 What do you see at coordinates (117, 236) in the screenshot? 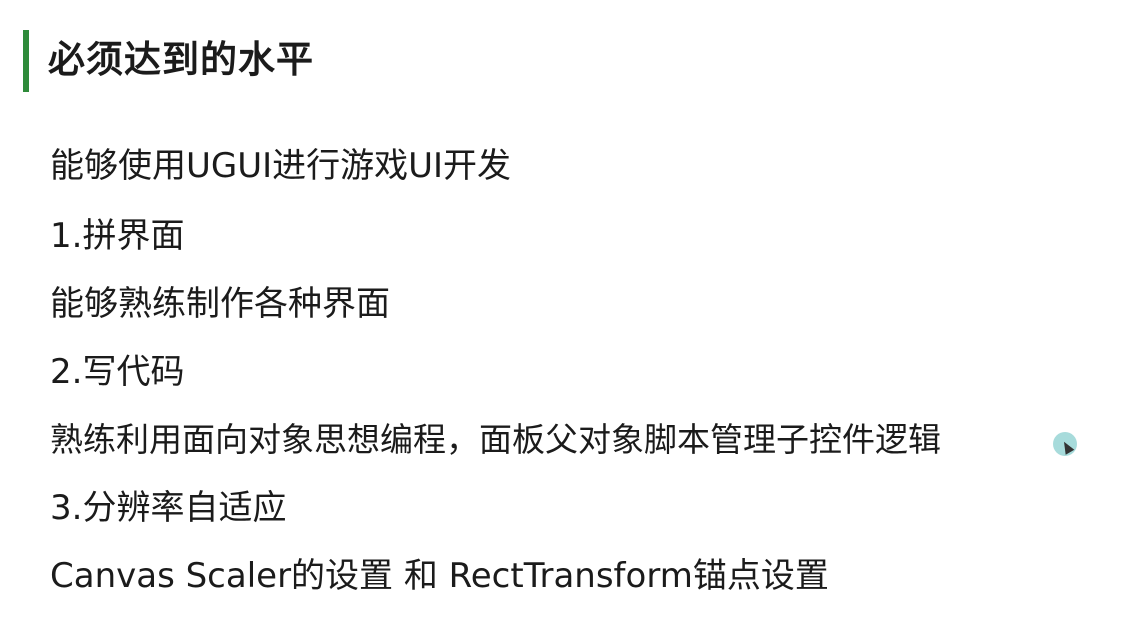
I see `content-line-step-1: 1.拼界面` at bounding box center [117, 236].